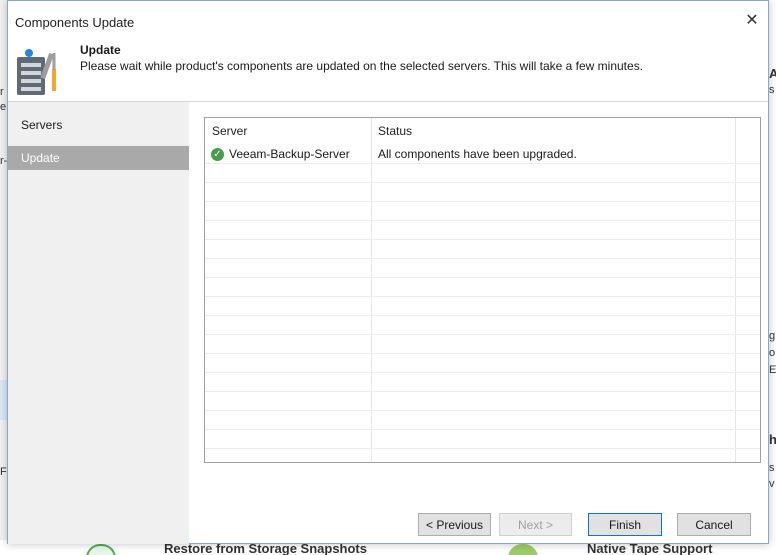  I want to click on previous-button: < Previous, so click(454, 524).